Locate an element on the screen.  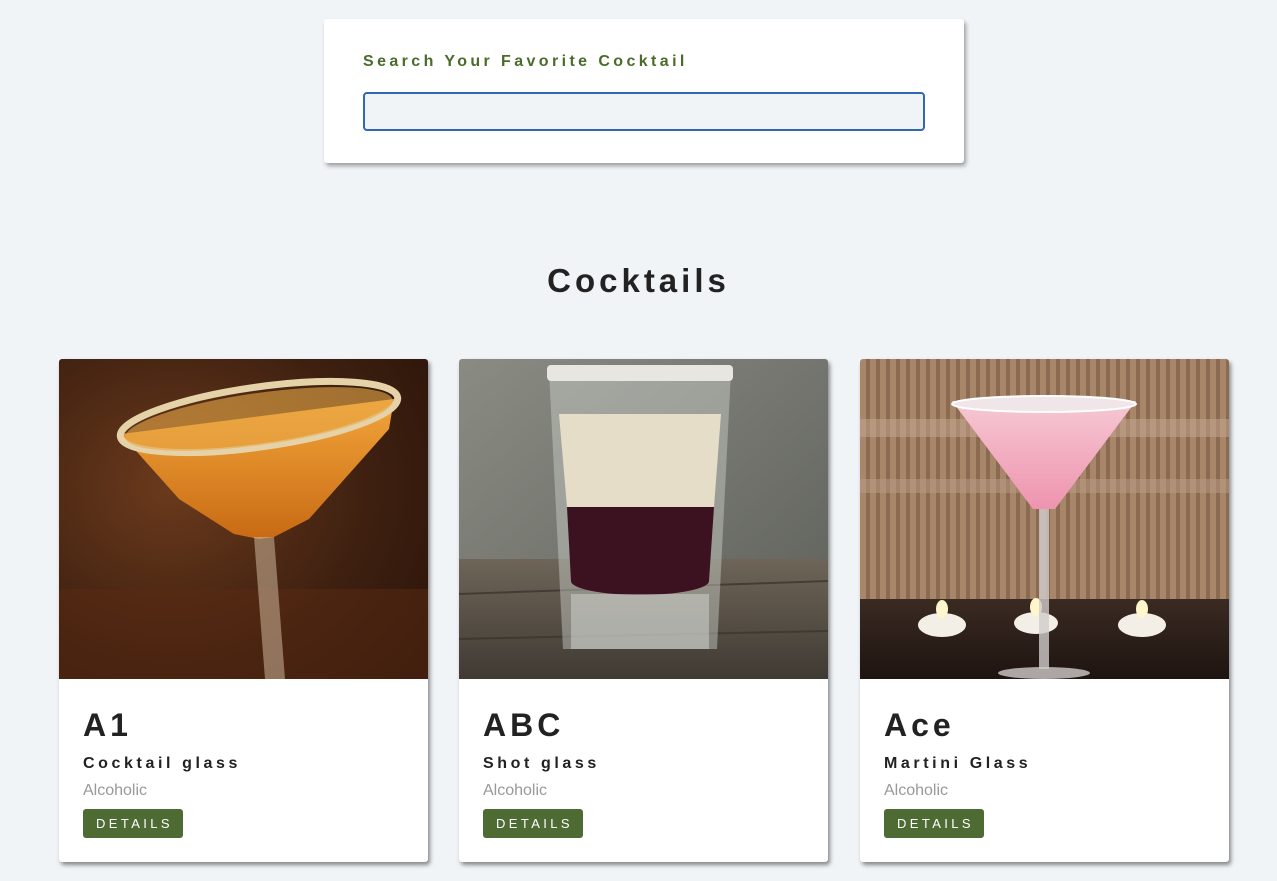
search-label: Search Your Favorite Cocktail is located at coordinates (525, 61).